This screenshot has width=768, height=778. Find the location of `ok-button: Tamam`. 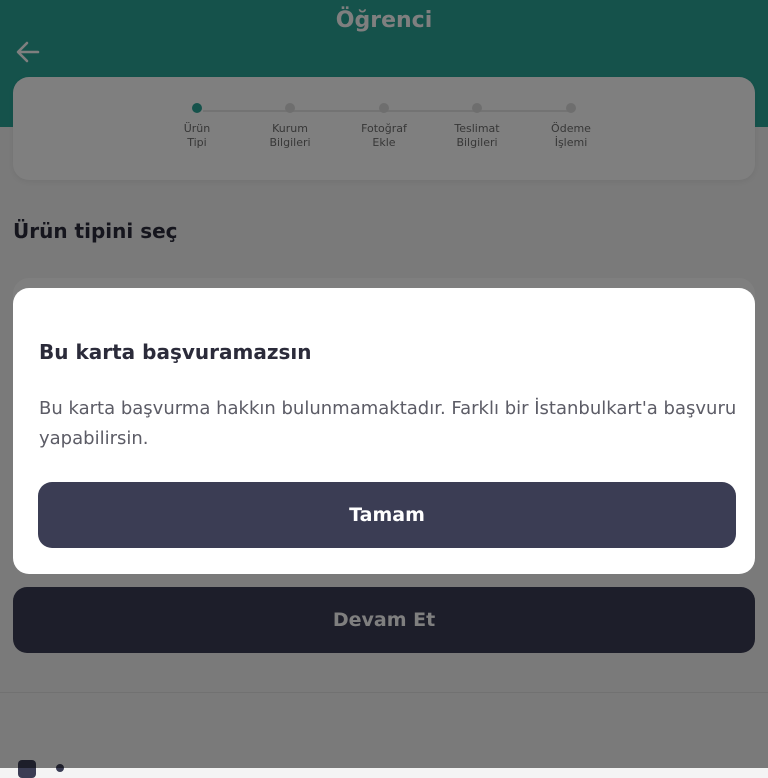

ok-button: Tamam is located at coordinates (387, 515).